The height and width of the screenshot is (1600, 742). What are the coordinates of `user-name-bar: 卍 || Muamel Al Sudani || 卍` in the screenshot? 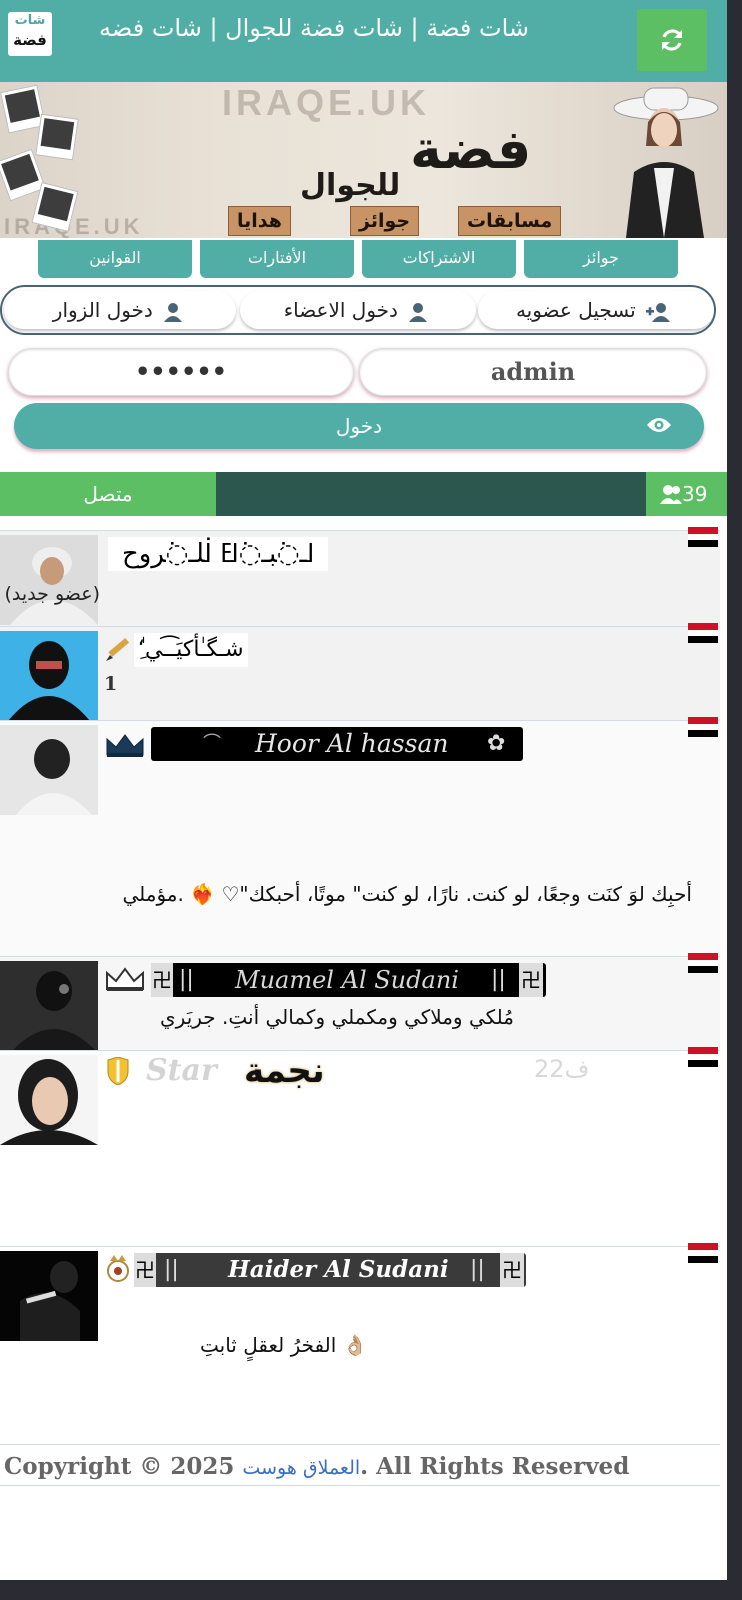 It's located at (348, 980).